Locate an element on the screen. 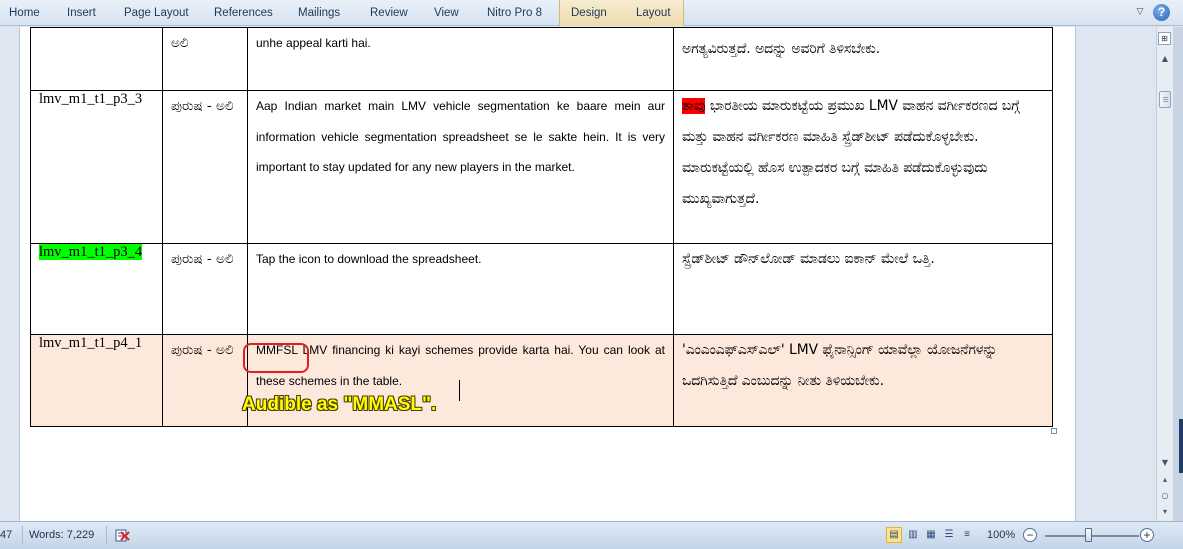 This screenshot has height=549, width=1183. next-page-icon: ▾ is located at coordinates (1165, 511).